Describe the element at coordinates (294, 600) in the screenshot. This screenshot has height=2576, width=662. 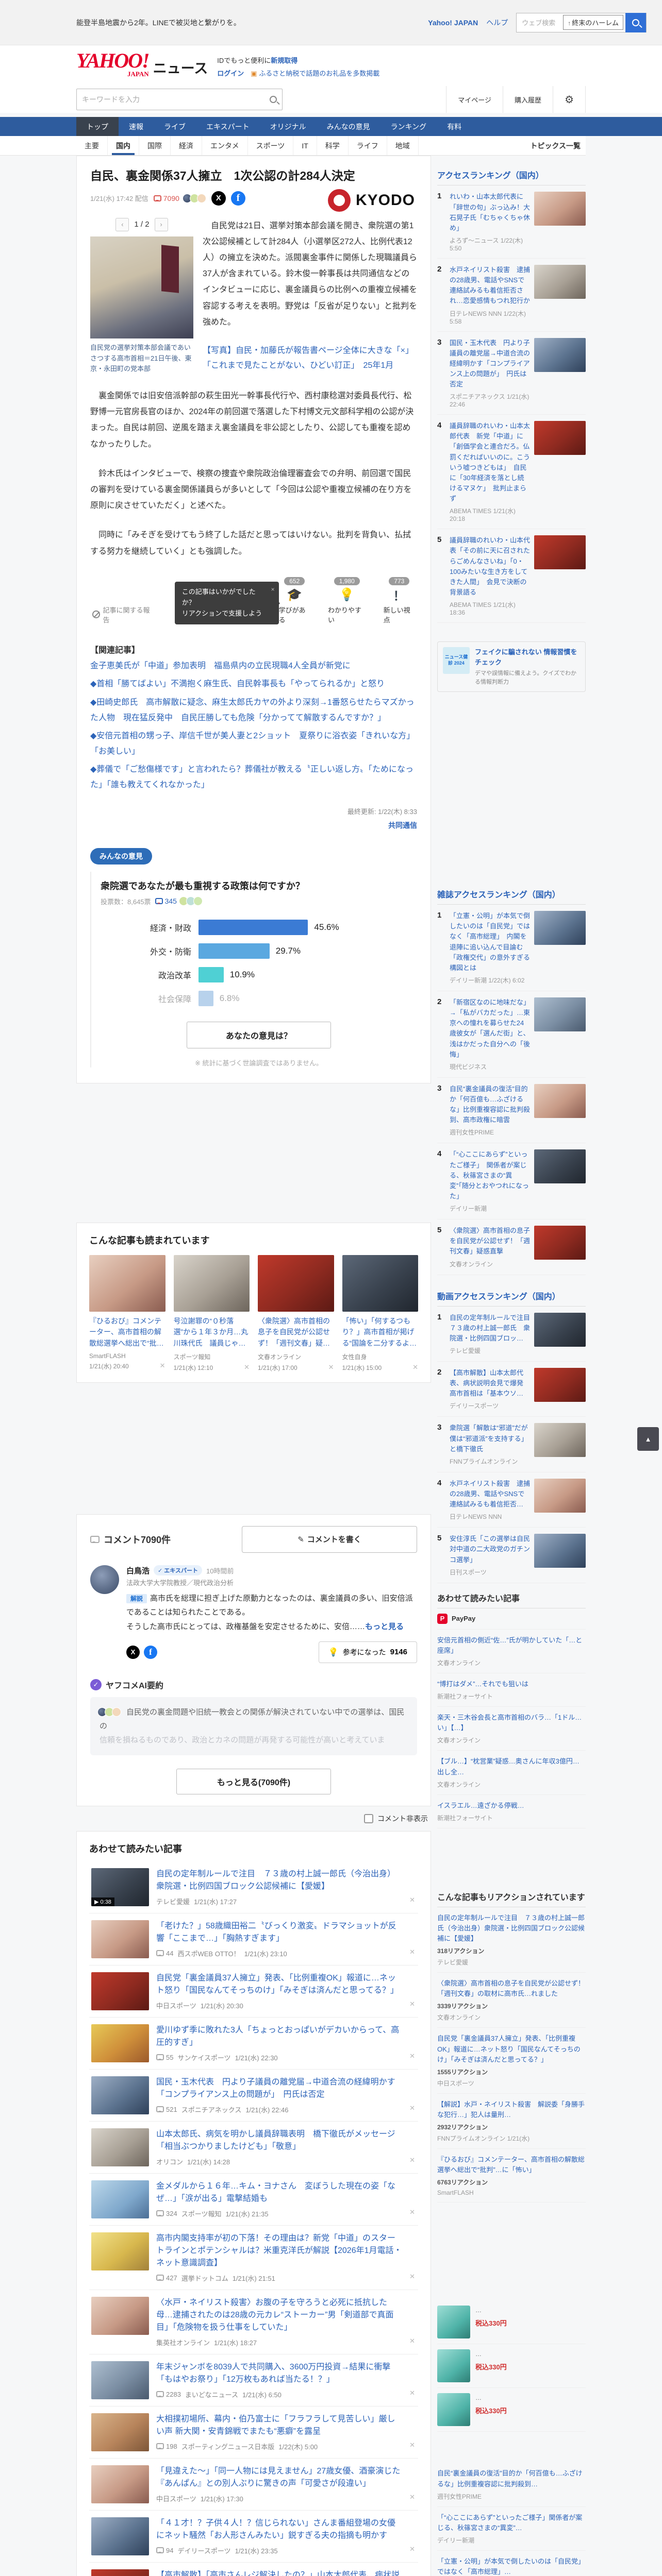
I see `reaction-button: 652 🎓 学びがある` at that location.